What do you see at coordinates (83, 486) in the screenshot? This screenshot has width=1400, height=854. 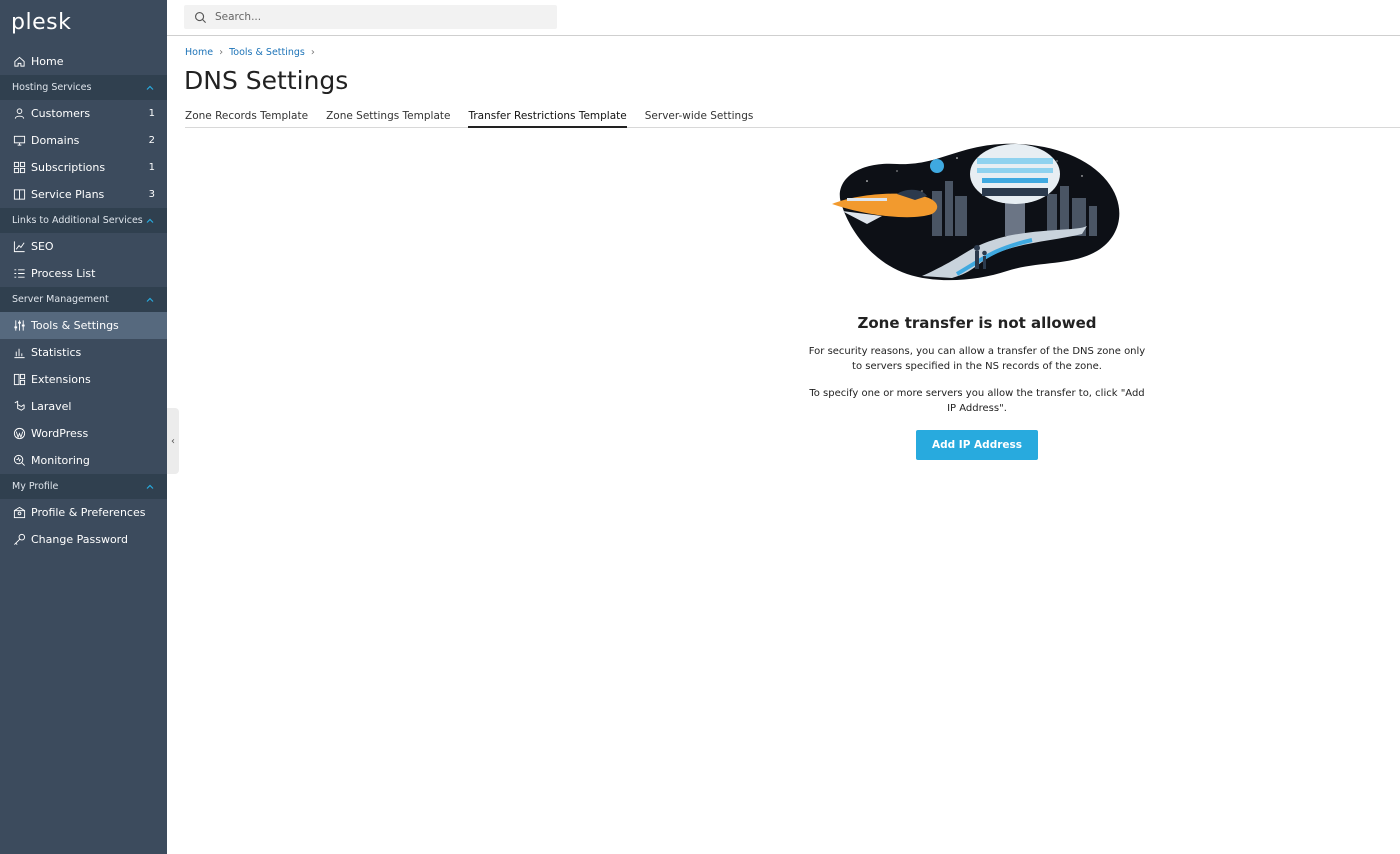 I see `sidebar-section-my-profile: My Profile` at bounding box center [83, 486].